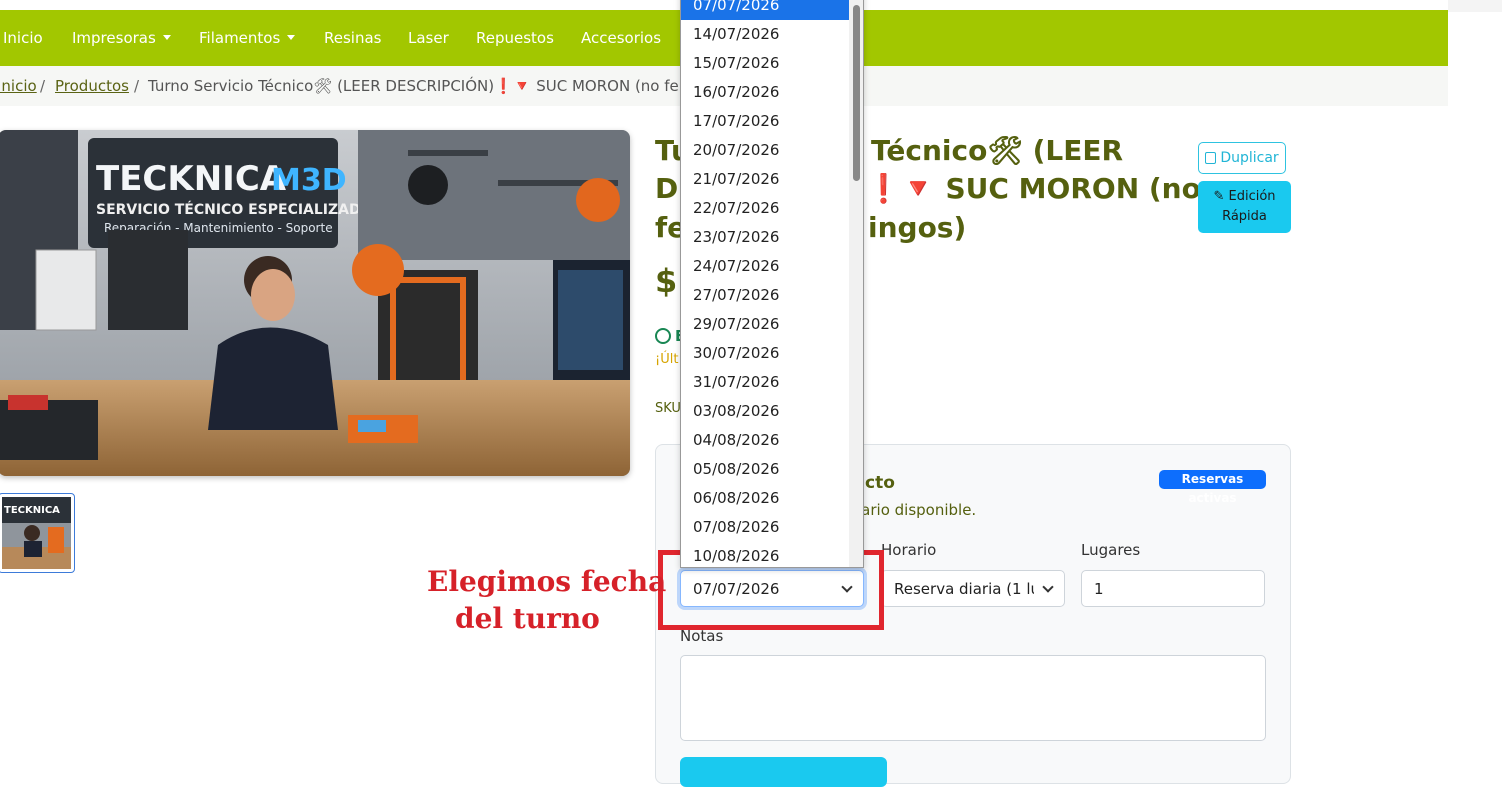 This screenshot has width=1502, height=787. I want to click on product-title-part: D, so click(667, 188).